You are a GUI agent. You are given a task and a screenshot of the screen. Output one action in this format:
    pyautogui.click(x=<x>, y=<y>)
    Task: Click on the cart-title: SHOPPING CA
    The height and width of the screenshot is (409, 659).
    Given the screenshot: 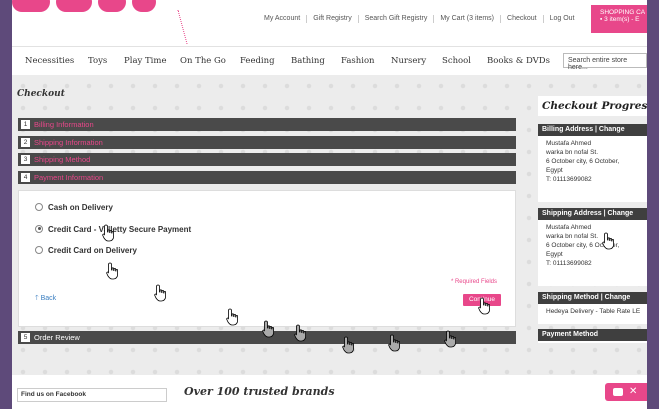 What is the action you would take?
    pyautogui.click(x=623, y=12)
    